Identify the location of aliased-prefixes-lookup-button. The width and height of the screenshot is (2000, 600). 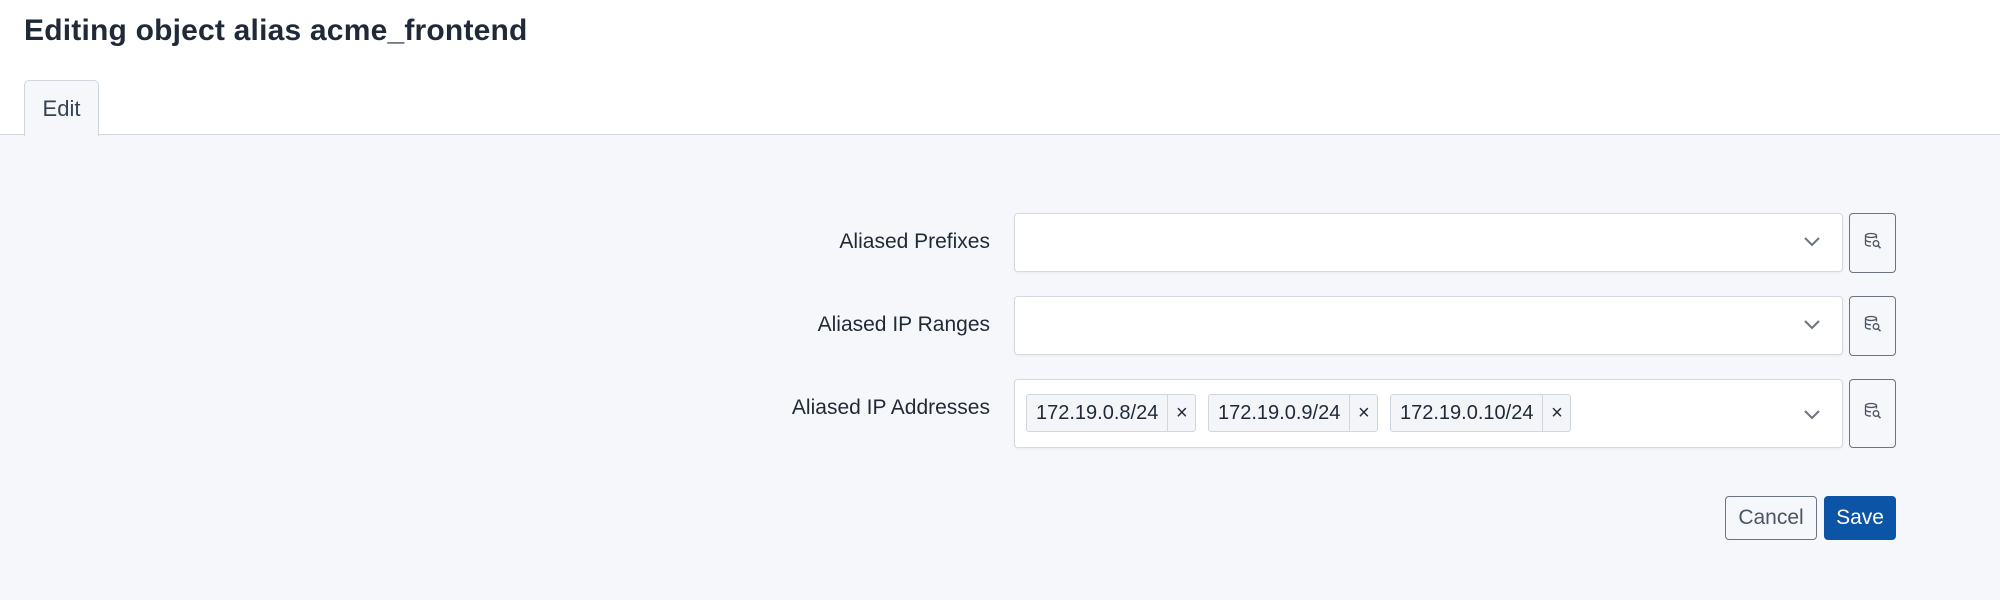
(1872, 243).